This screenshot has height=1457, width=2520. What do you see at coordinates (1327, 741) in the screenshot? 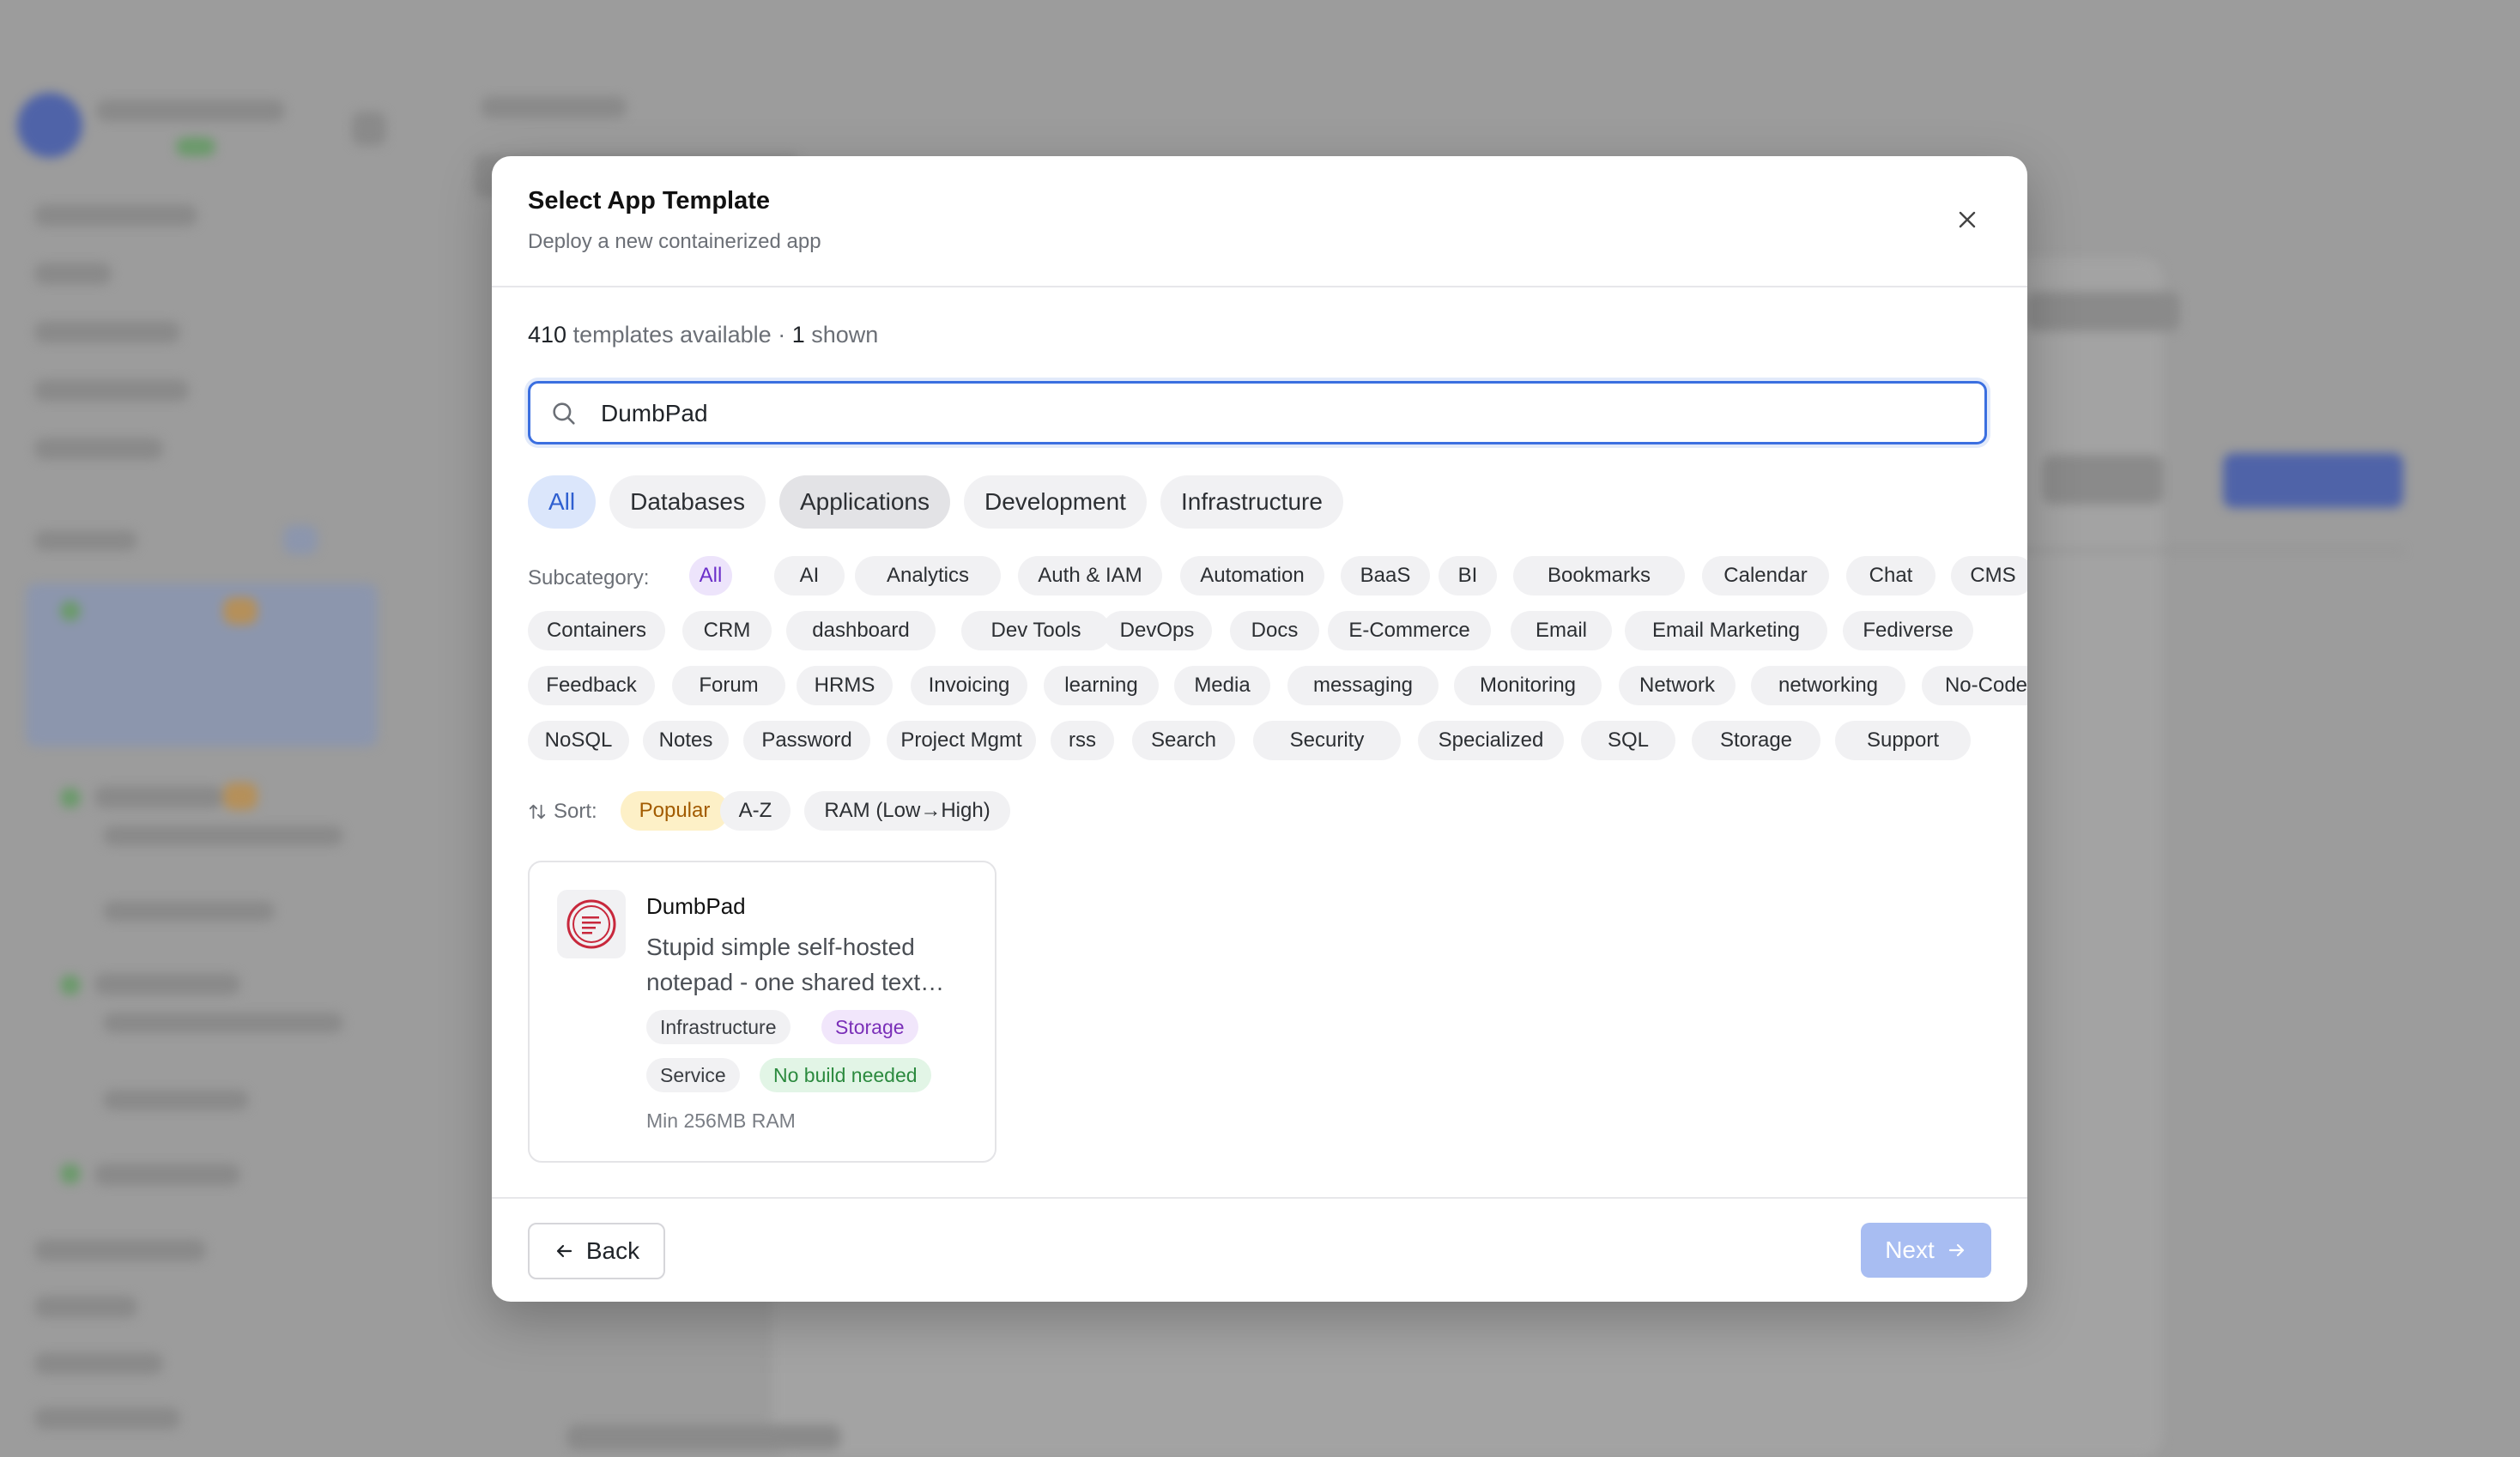
I see `subcategory-chip: Security` at bounding box center [1327, 741].